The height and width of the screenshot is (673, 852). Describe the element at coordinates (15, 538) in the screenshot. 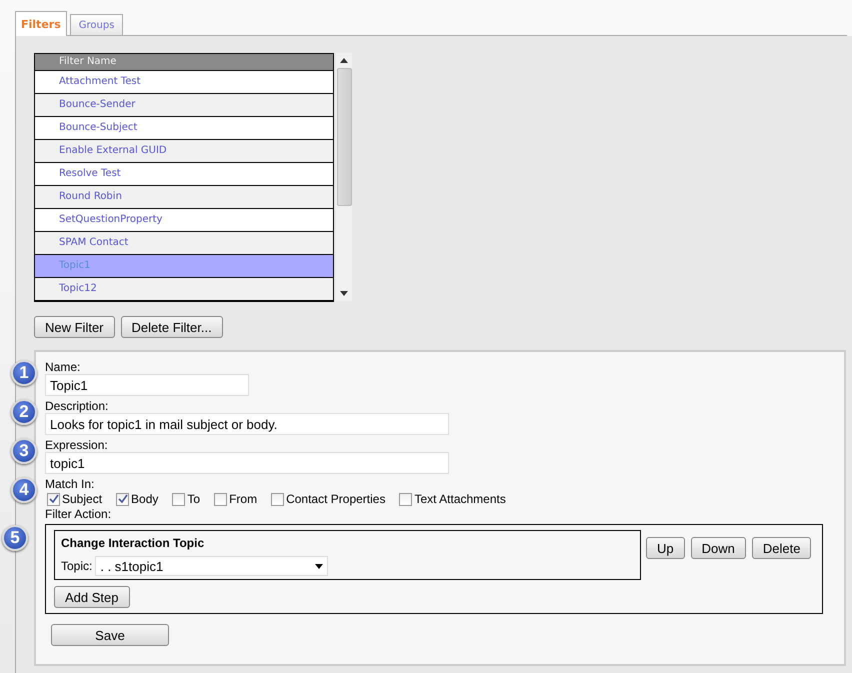

I see `step-badge: 5` at that location.